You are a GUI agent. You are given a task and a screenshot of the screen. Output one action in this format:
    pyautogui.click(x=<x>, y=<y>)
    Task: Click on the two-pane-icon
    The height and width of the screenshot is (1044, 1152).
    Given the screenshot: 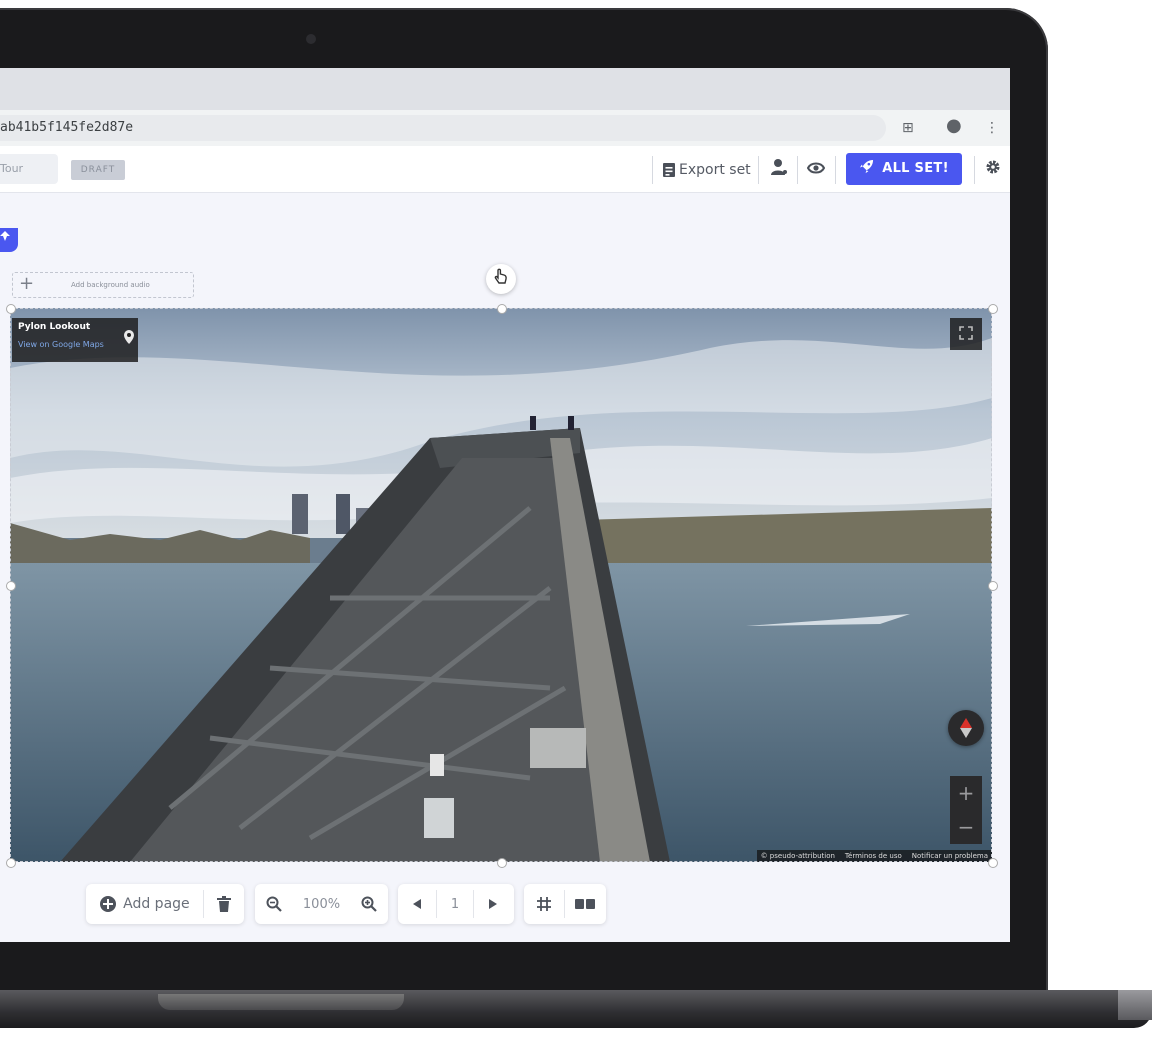 What is the action you would take?
    pyautogui.click(x=585, y=904)
    